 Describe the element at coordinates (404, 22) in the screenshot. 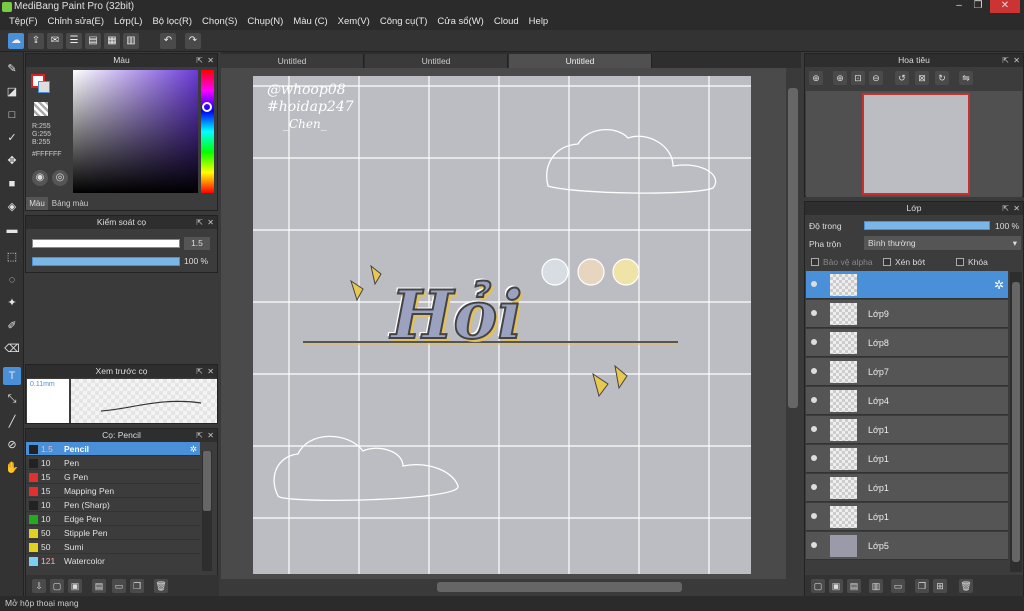

I see `menu-tools: Công cụ(T)` at that location.